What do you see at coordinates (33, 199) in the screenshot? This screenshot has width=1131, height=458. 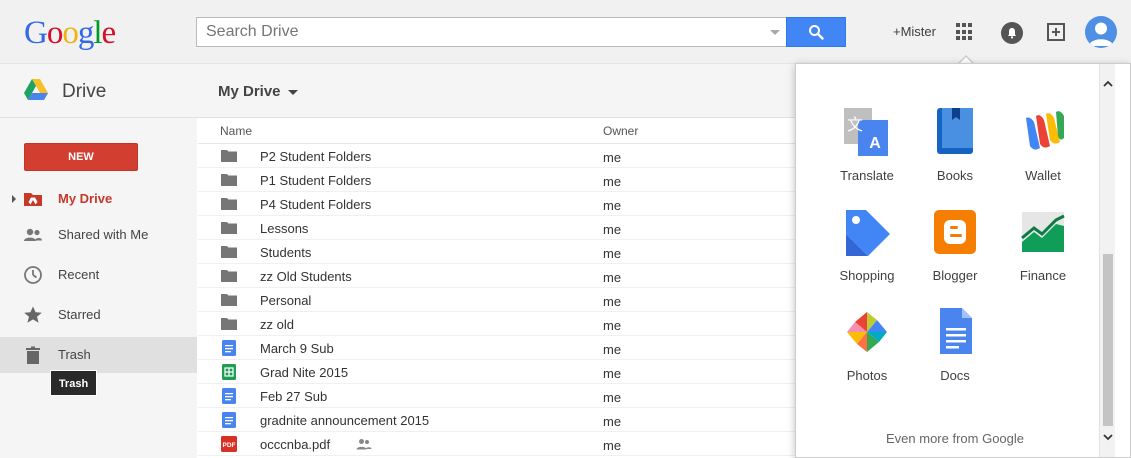 I see `my-drive-icon` at bounding box center [33, 199].